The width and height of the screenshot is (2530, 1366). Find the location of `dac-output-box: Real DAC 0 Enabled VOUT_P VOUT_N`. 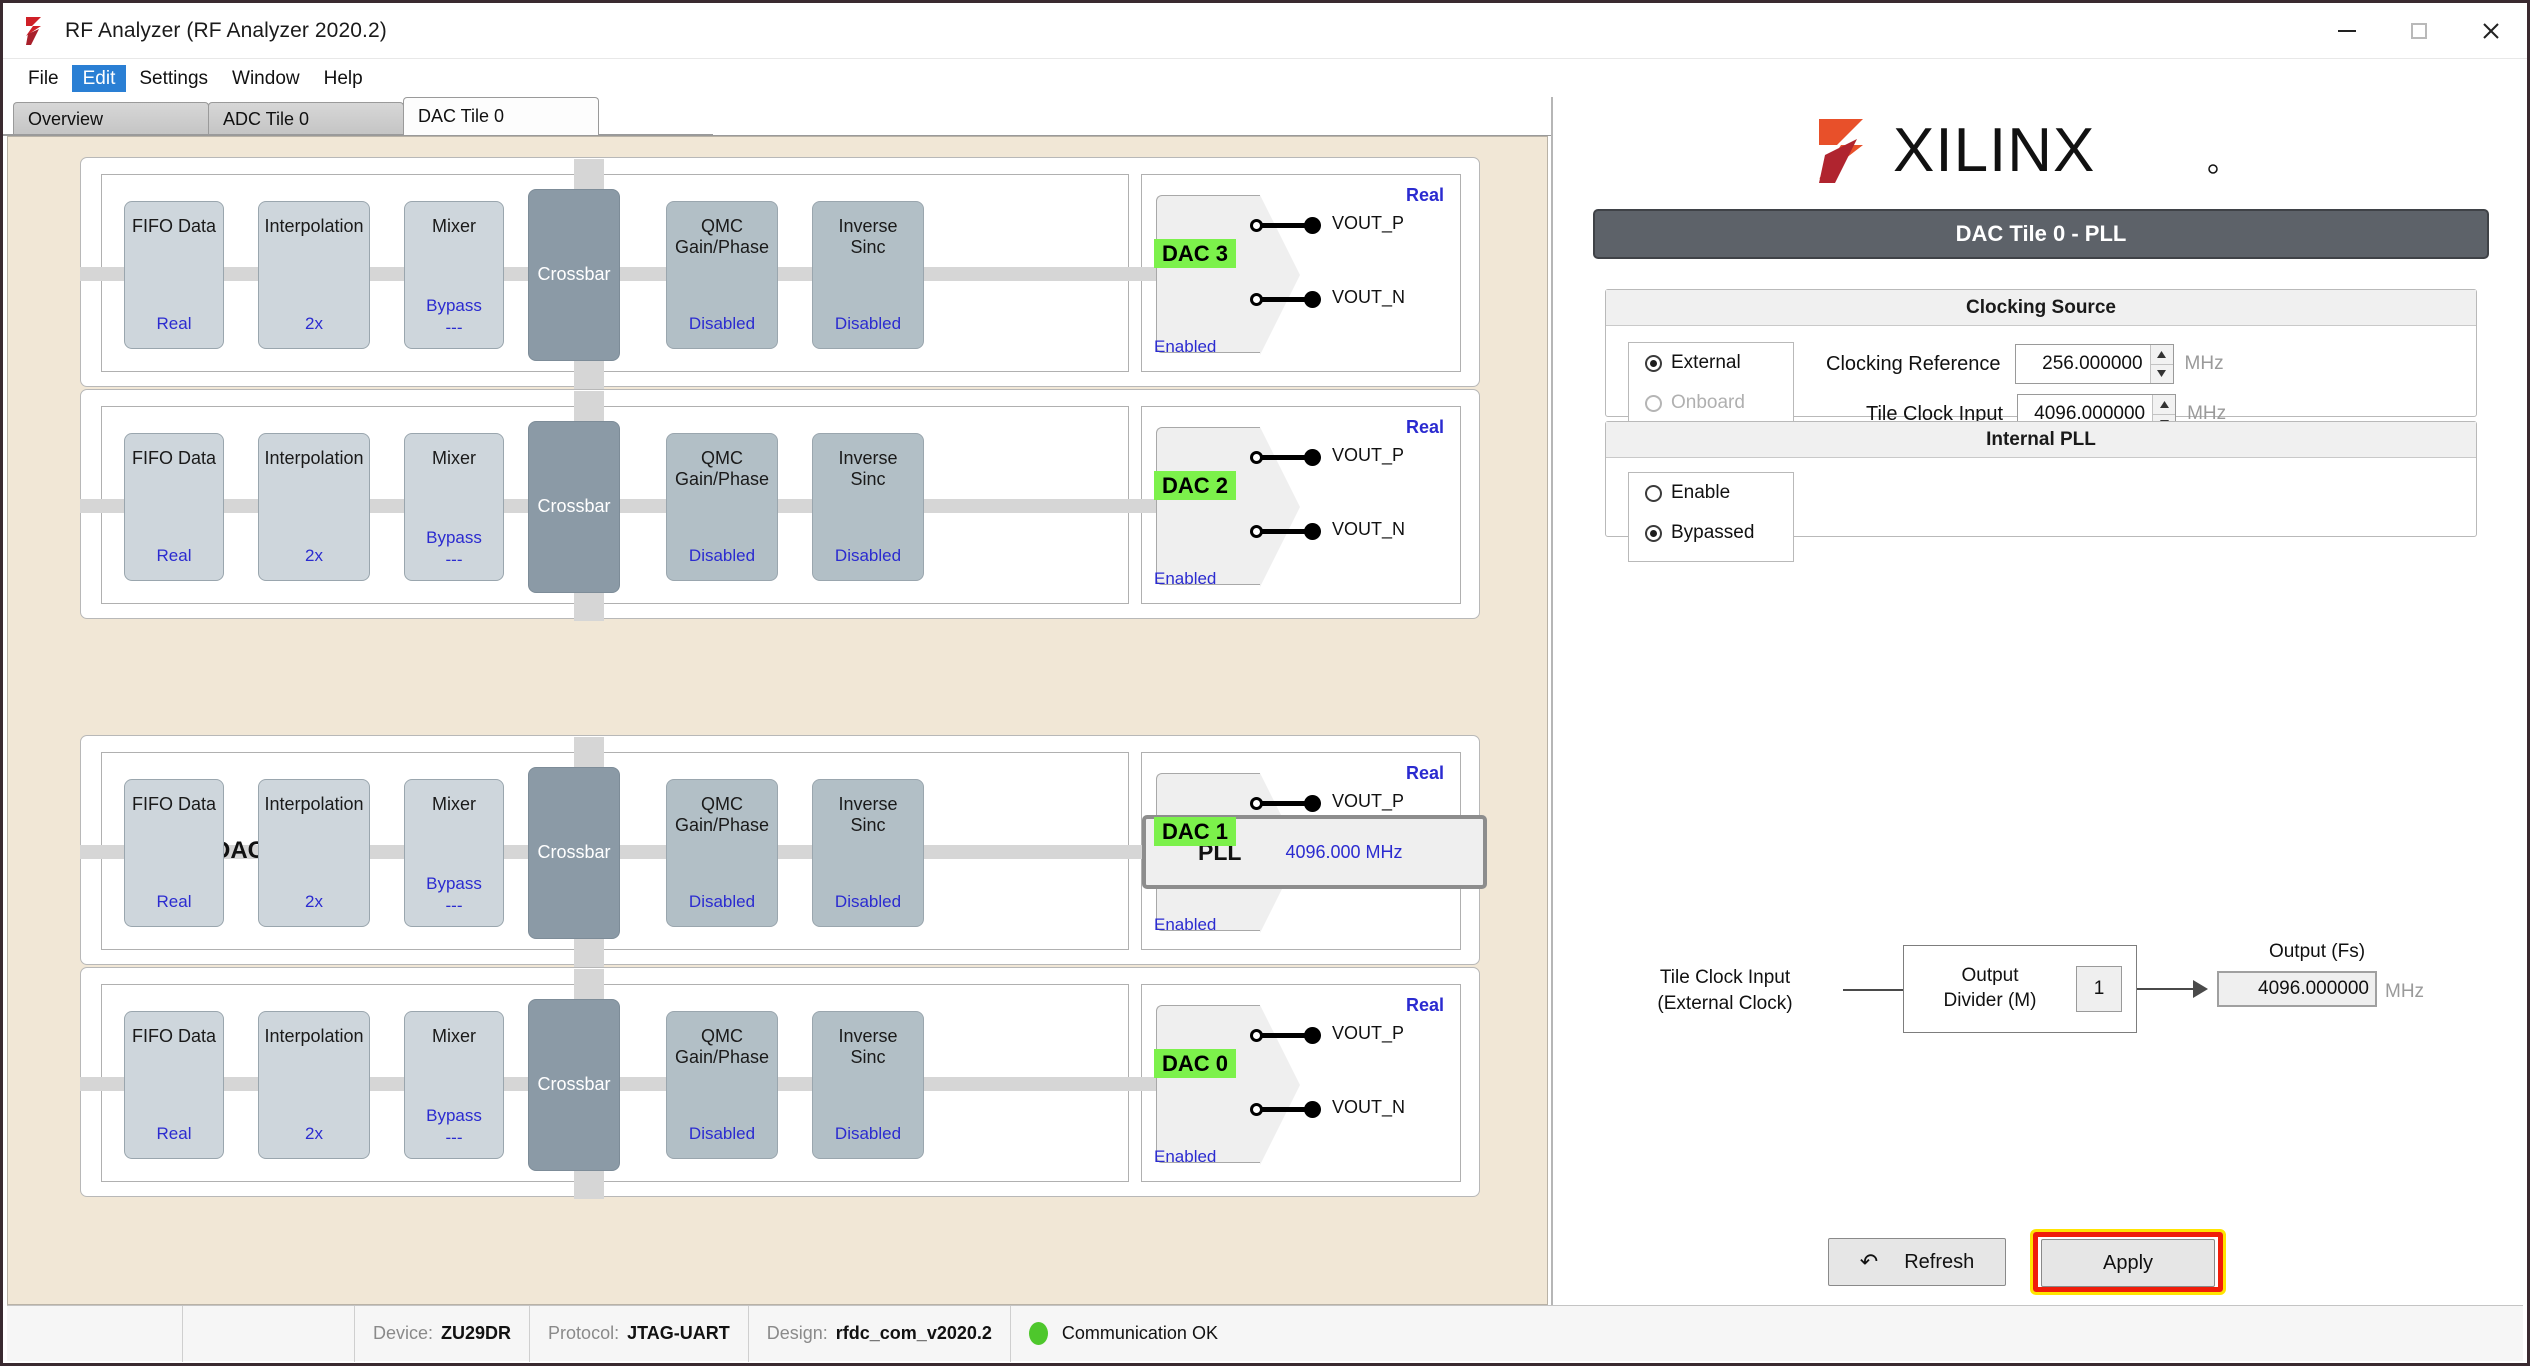

dac-output-box: Real DAC 0 Enabled VOUT_P VOUT_N is located at coordinates (1294, 1083).